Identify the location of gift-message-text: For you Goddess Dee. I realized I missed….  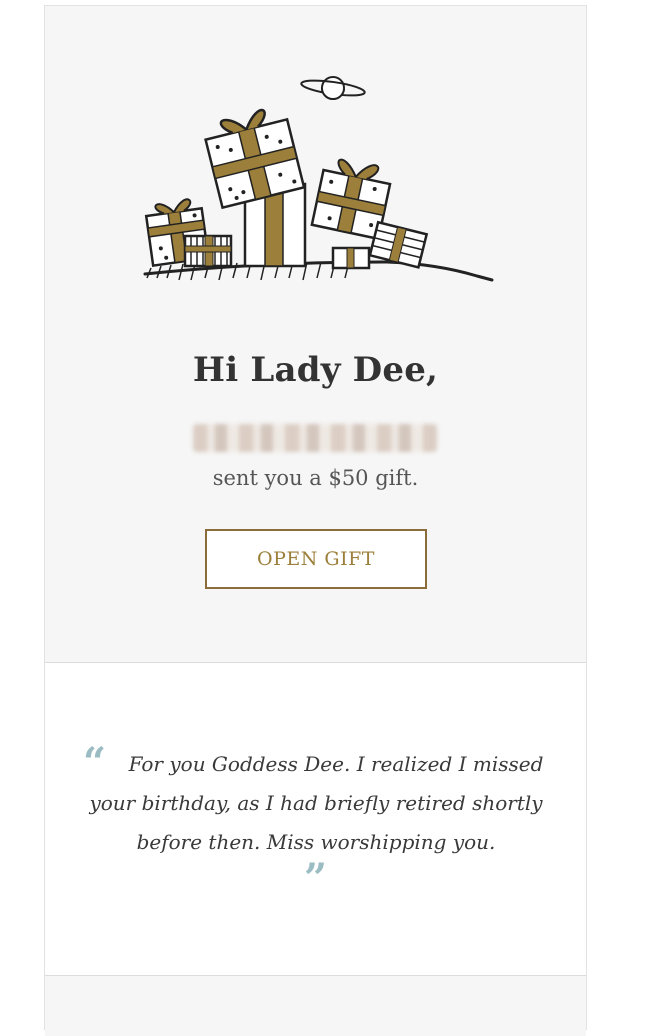
(316, 803).